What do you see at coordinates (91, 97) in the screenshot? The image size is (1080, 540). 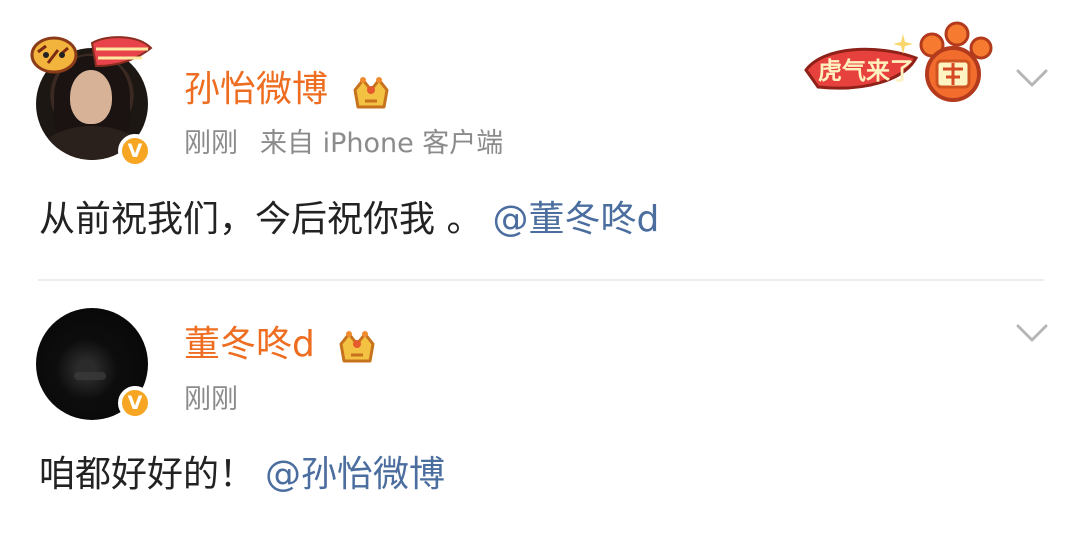 I see `avatar-face` at bounding box center [91, 97].